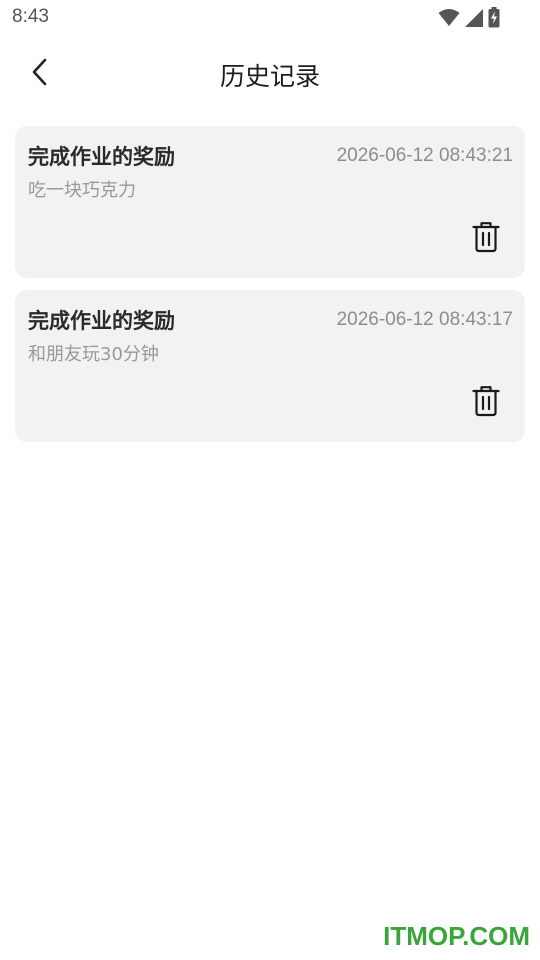 This screenshot has height=960, width=540. What do you see at coordinates (456, 936) in the screenshot?
I see `watermark: ITMOP.COM` at bounding box center [456, 936].